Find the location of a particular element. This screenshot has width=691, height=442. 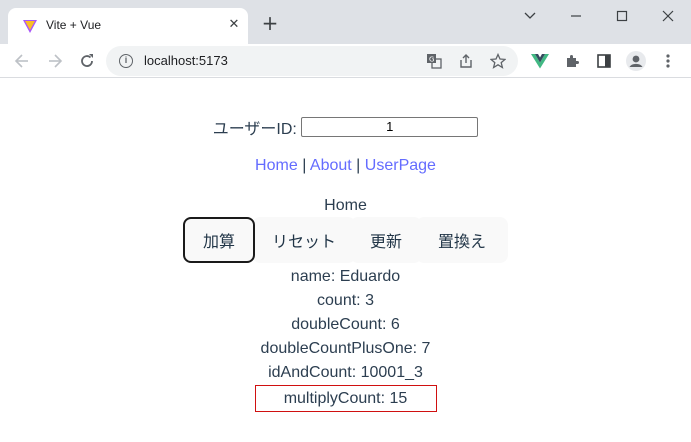

user-id-input: 1 is located at coordinates (390, 127).